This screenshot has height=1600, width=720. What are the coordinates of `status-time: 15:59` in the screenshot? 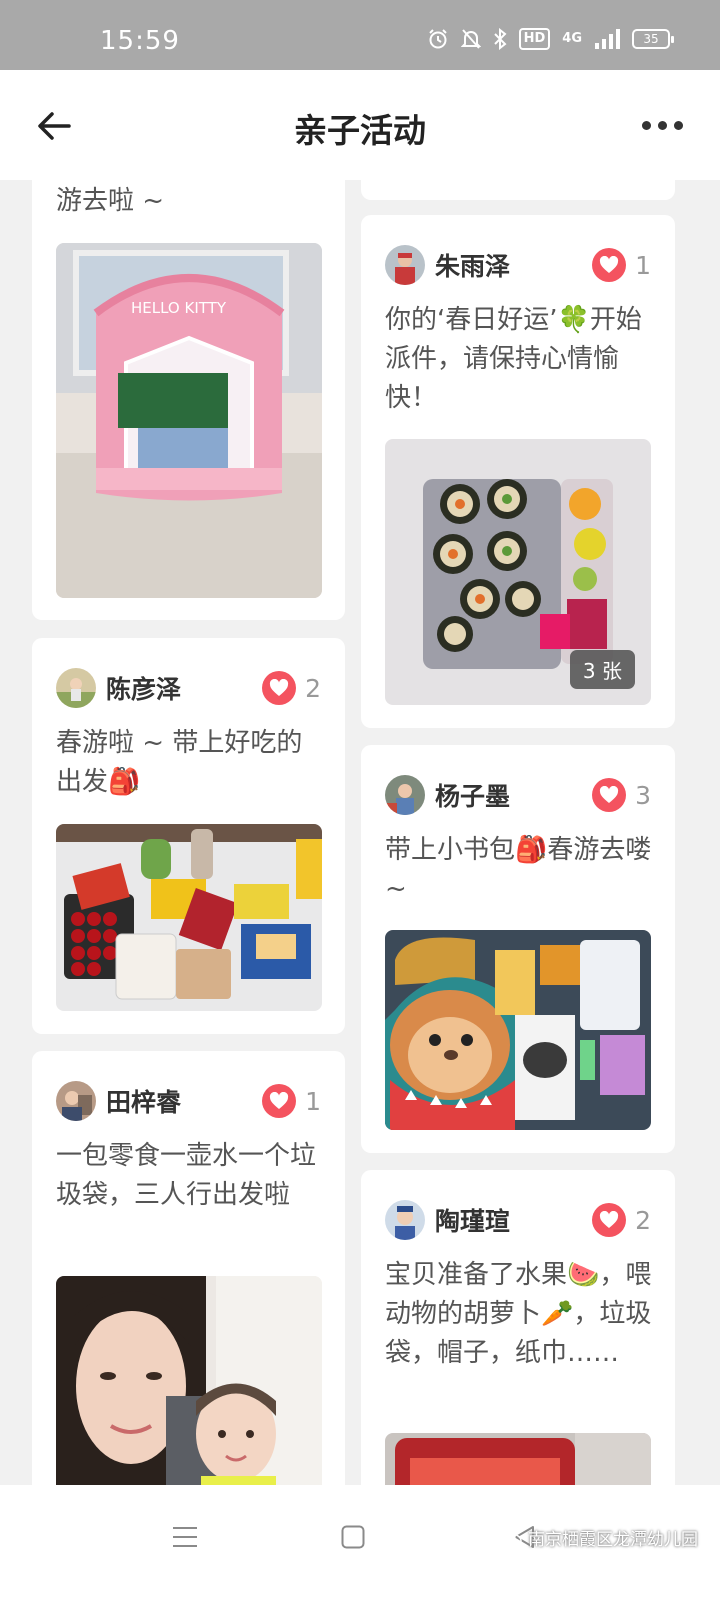 It's located at (140, 41).